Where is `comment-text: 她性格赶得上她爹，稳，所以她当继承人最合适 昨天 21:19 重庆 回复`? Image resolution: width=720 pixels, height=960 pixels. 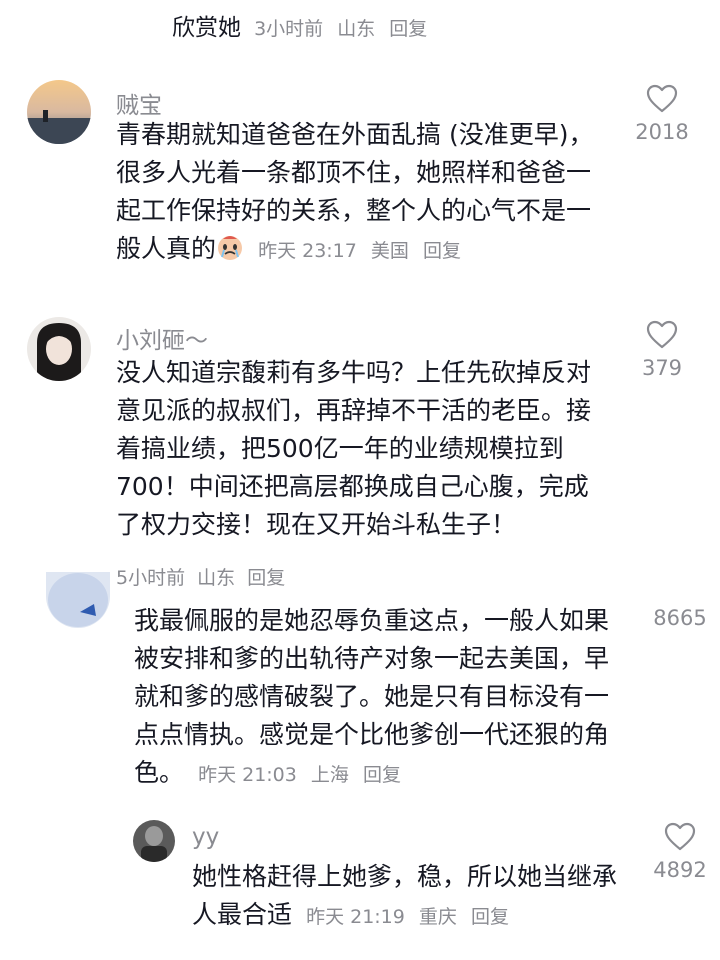
comment-text: 她性格赶得上她爹，稳，所以她当继承人最合适 昨天 21:19 重庆 回复 is located at coordinates (412, 897).